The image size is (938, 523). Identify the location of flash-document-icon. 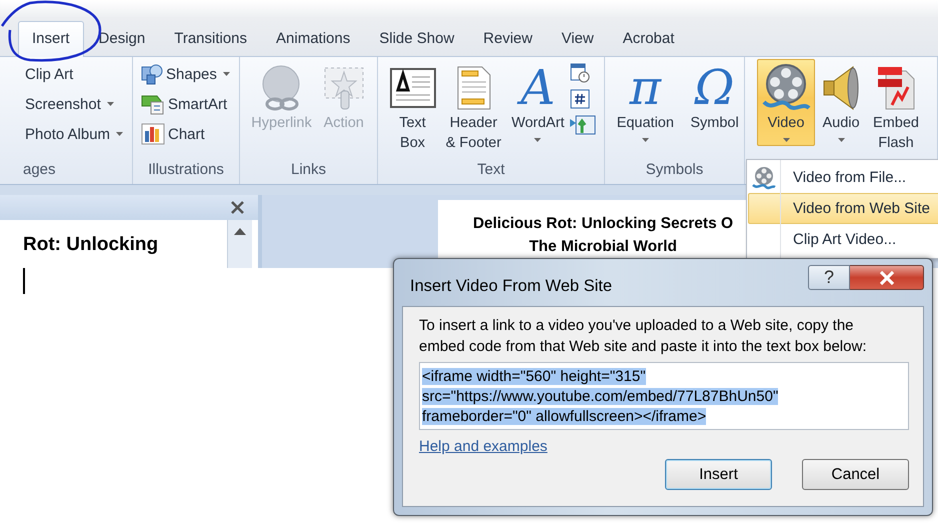
(896, 88).